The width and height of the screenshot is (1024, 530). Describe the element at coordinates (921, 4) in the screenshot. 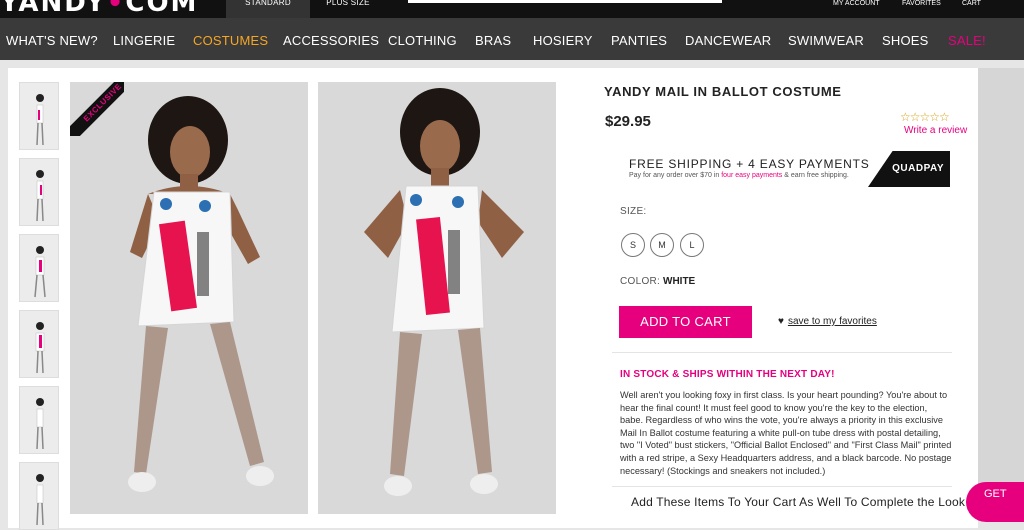

I see `favorites-link: FAVORITES` at that location.